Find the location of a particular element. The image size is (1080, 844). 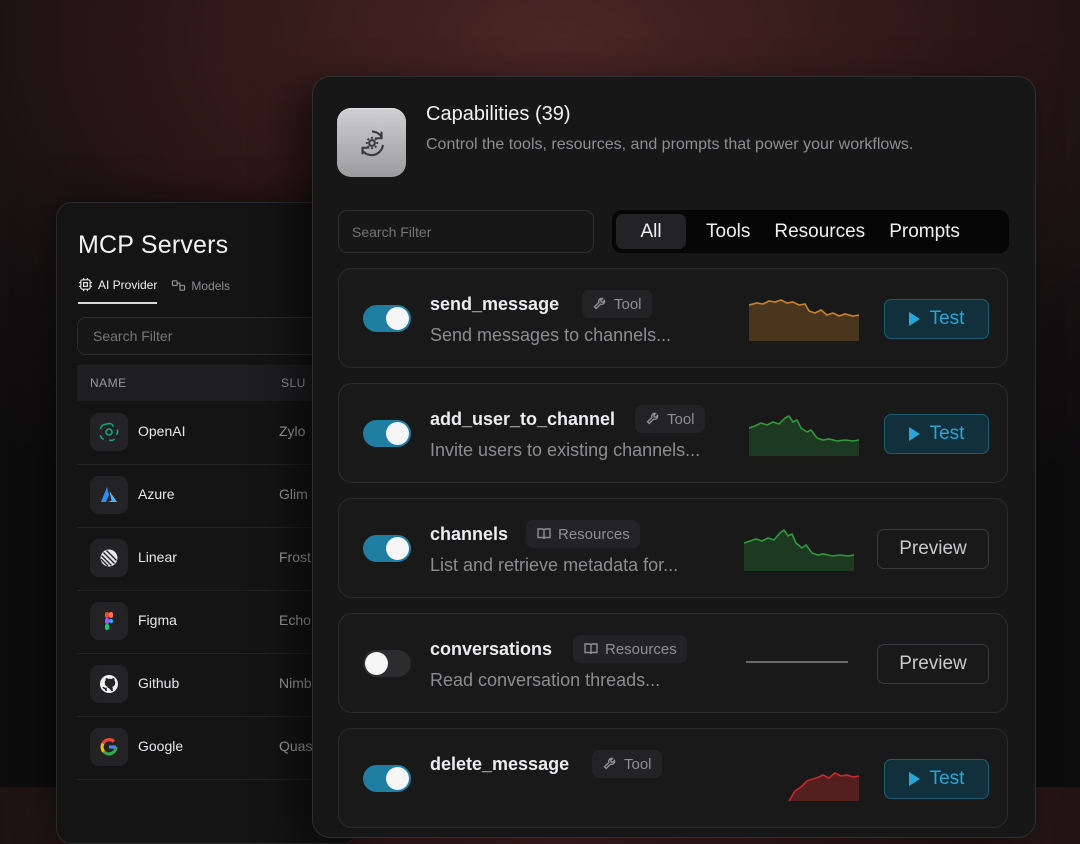

figma-logo is located at coordinates (109, 621).